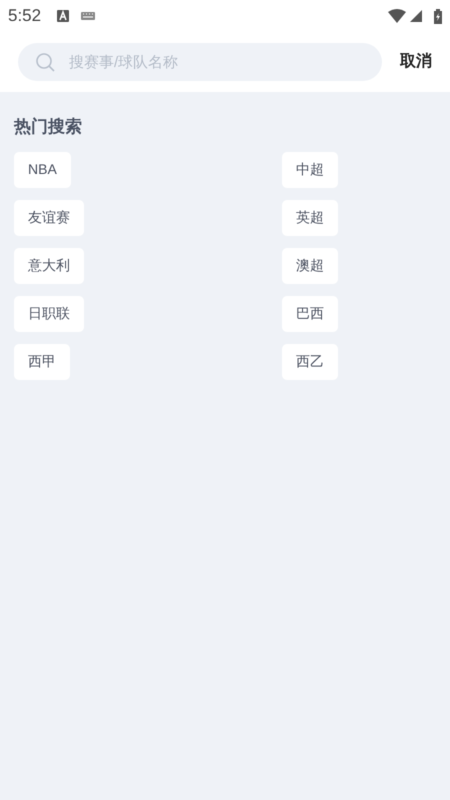 This screenshot has width=450, height=800. I want to click on search-field: 搜赛事/球队名称, so click(200, 62).